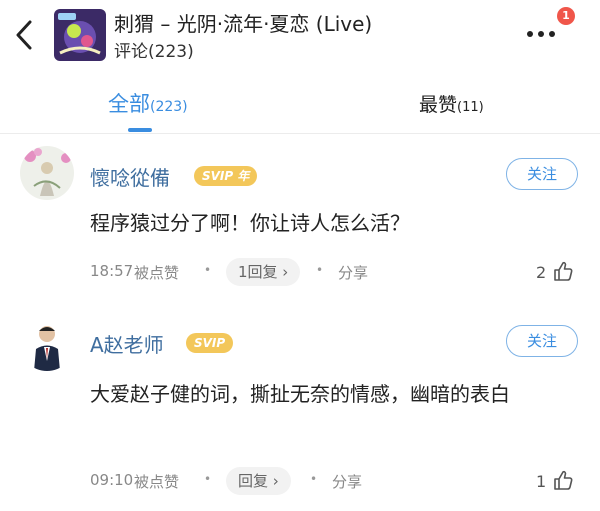 The width and height of the screenshot is (600, 511). I want to click on tab-all: 全部(223), so click(148, 103).